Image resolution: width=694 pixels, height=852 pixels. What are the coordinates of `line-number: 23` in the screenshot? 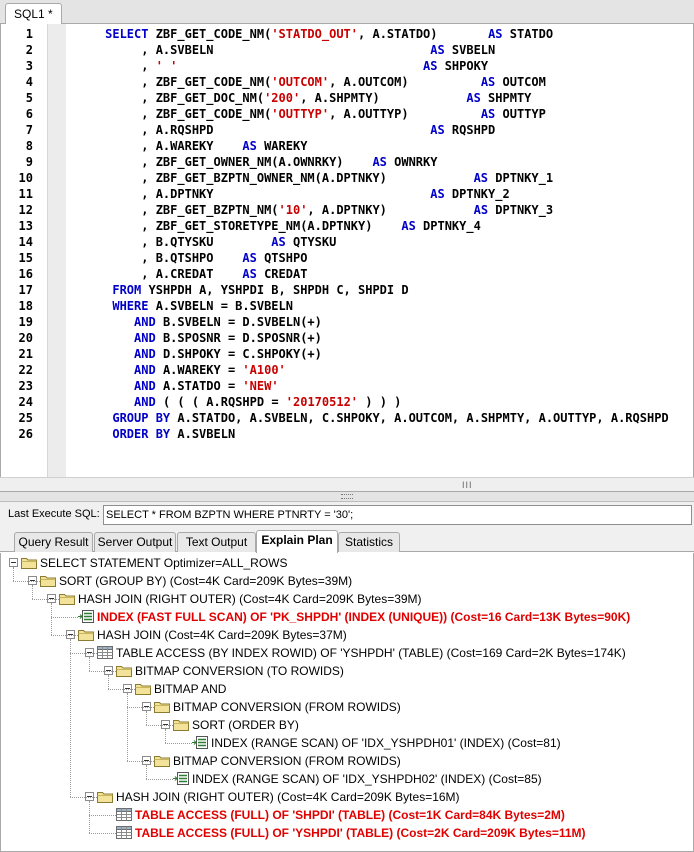 It's located at (25, 386).